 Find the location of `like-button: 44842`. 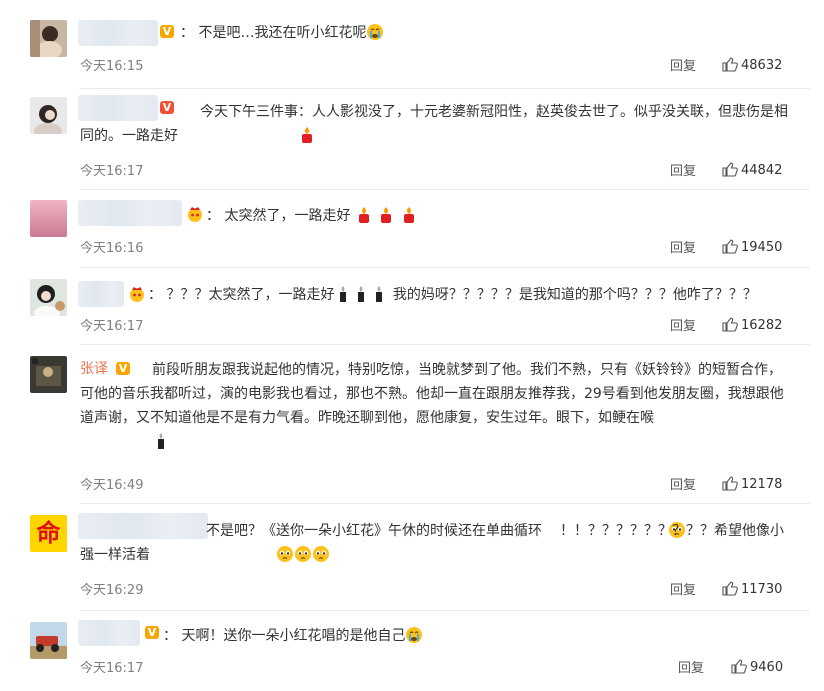

like-button: 44842 is located at coordinates (752, 171).